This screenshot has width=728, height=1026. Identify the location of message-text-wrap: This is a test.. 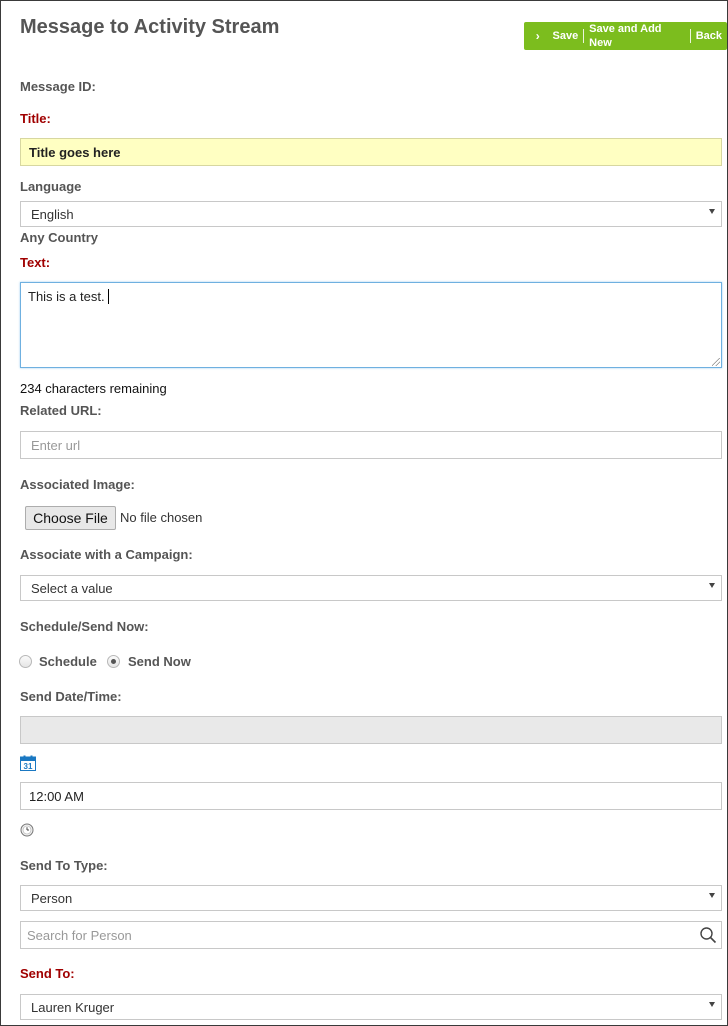
(68, 296).